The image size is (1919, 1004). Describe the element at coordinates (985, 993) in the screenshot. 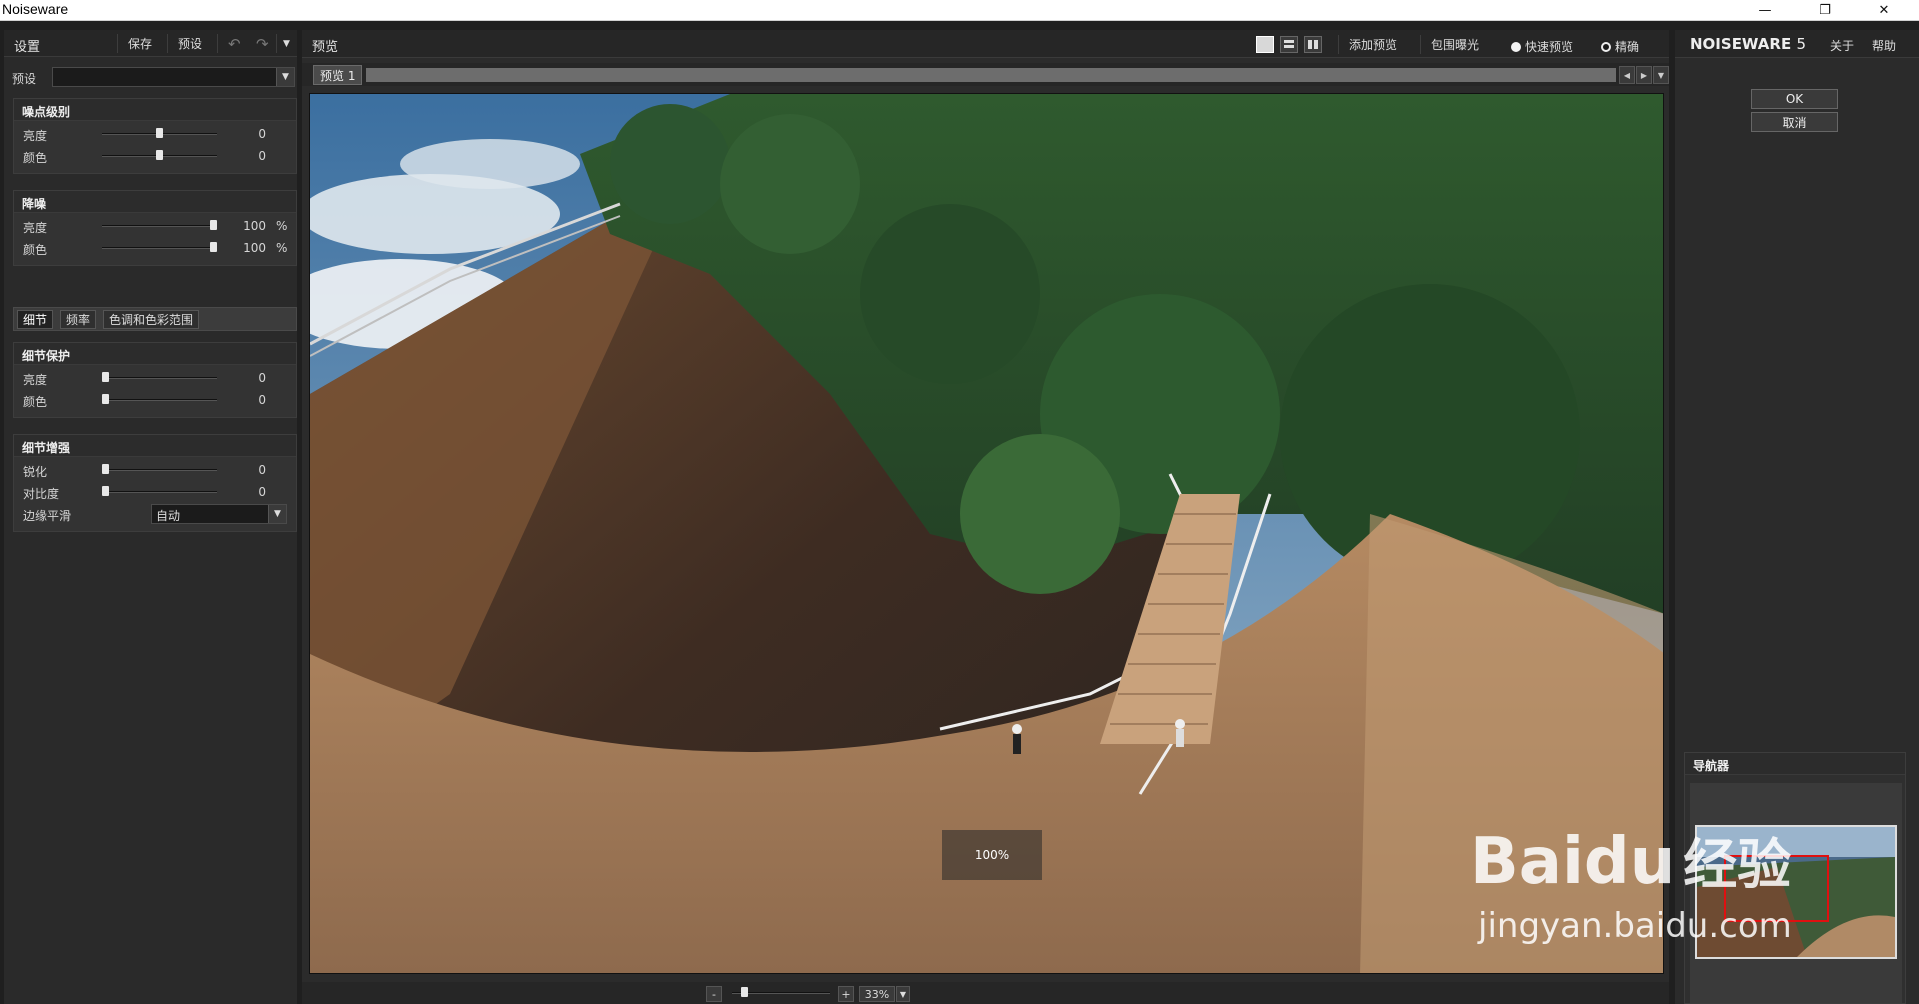

I see `zoom-bar: - + 33% ▼` at that location.